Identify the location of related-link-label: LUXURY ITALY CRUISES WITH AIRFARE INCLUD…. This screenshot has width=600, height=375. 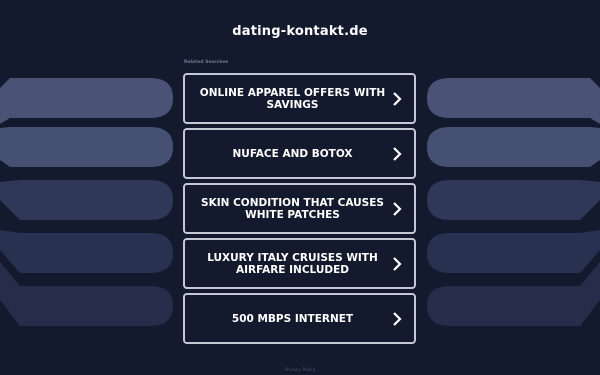
(292, 263).